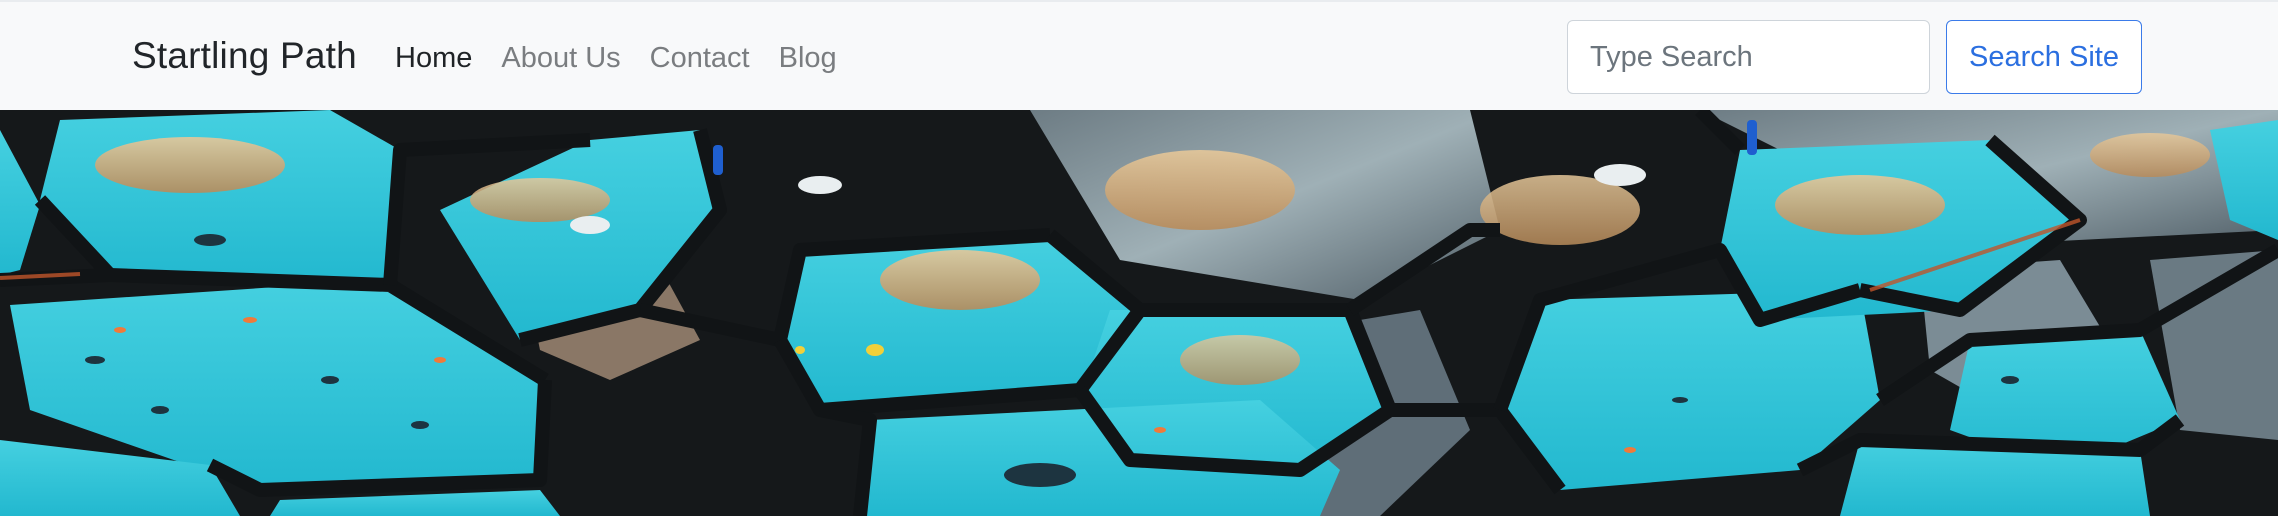 The height and width of the screenshot is (516, 2278). Describe the element at coordinates (630, 58) in the screenshot. I see `nav-links: Home About Us Contact Blog` at that location.